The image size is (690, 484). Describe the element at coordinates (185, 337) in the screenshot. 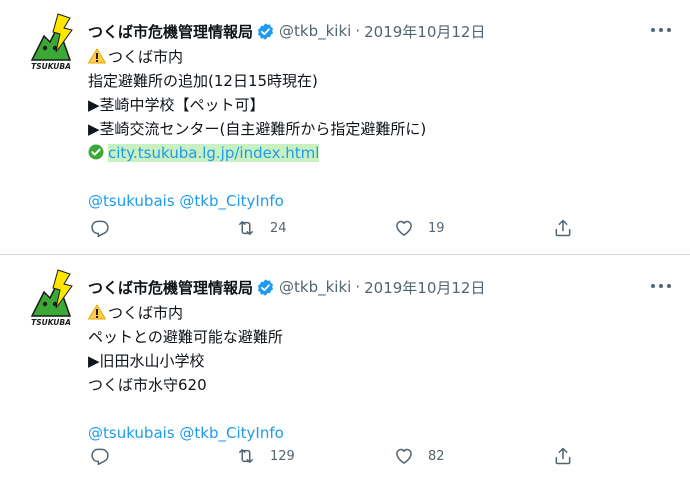

I see `text-line-2: ペットとの避難可能な避難所` at that location.